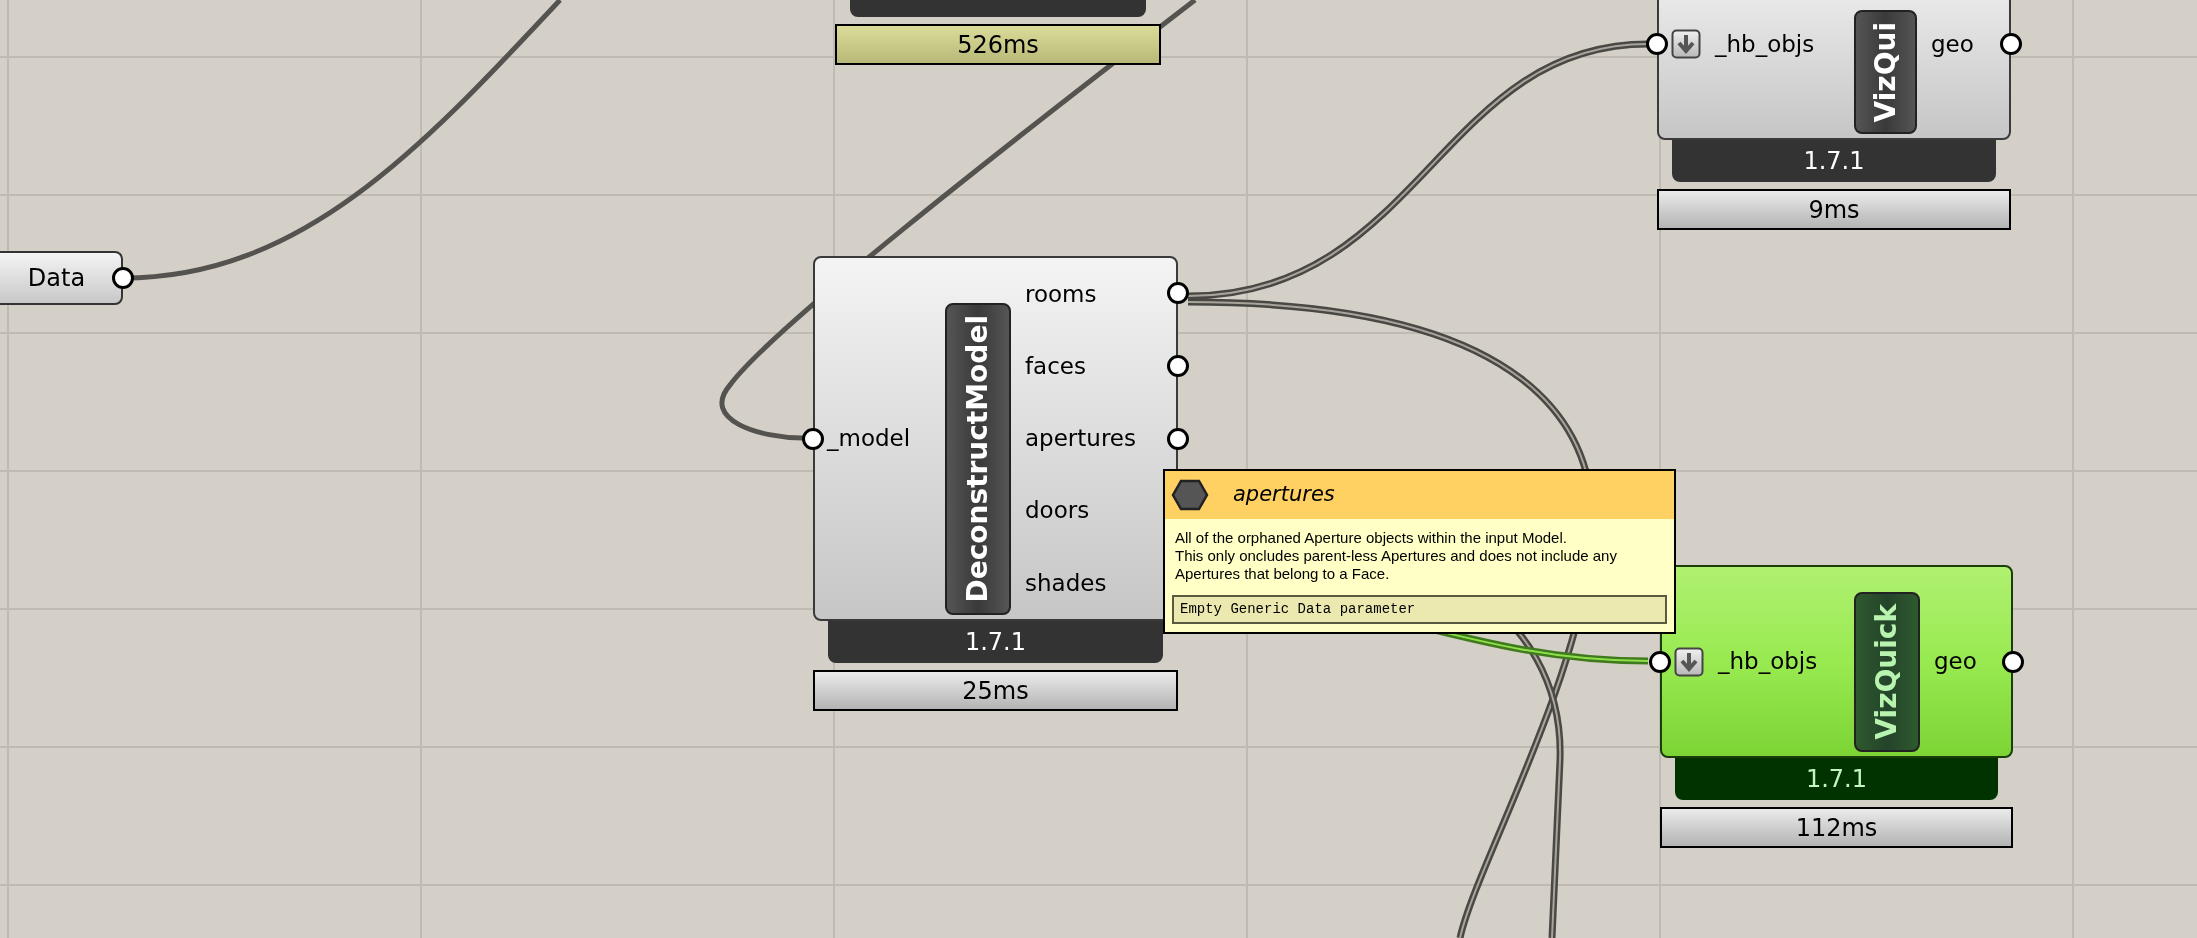  Describe the element at coordinates (1834, 209) in the screenshot. I see `timing-bar: 9ms` at that location.